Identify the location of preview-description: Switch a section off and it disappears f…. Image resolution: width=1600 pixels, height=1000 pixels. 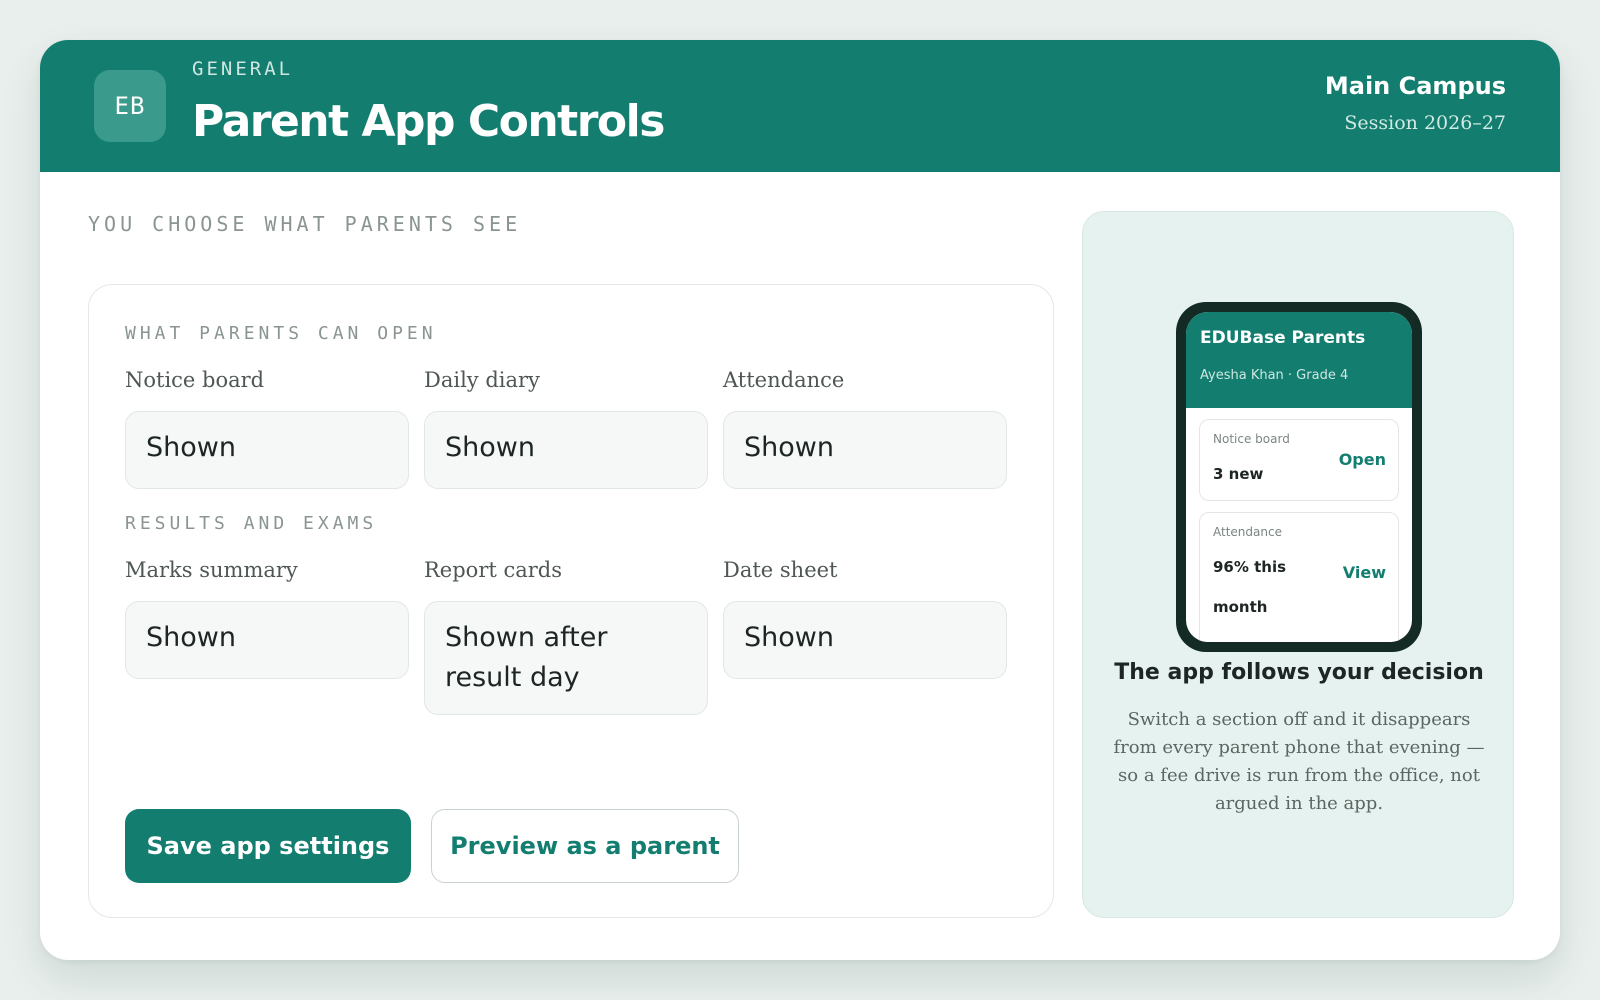
(1299, 761).